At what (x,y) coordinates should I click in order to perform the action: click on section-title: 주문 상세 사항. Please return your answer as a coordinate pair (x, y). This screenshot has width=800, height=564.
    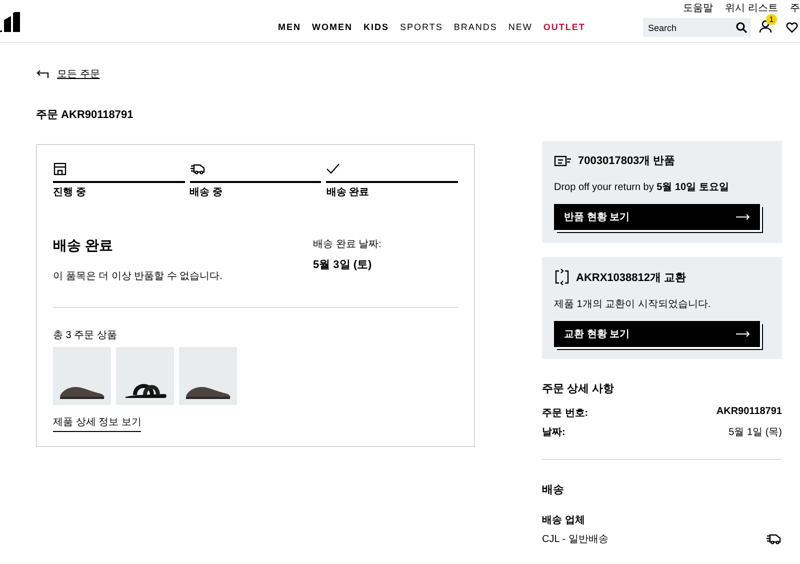
    Looking at the image, I should click on (579, 389).